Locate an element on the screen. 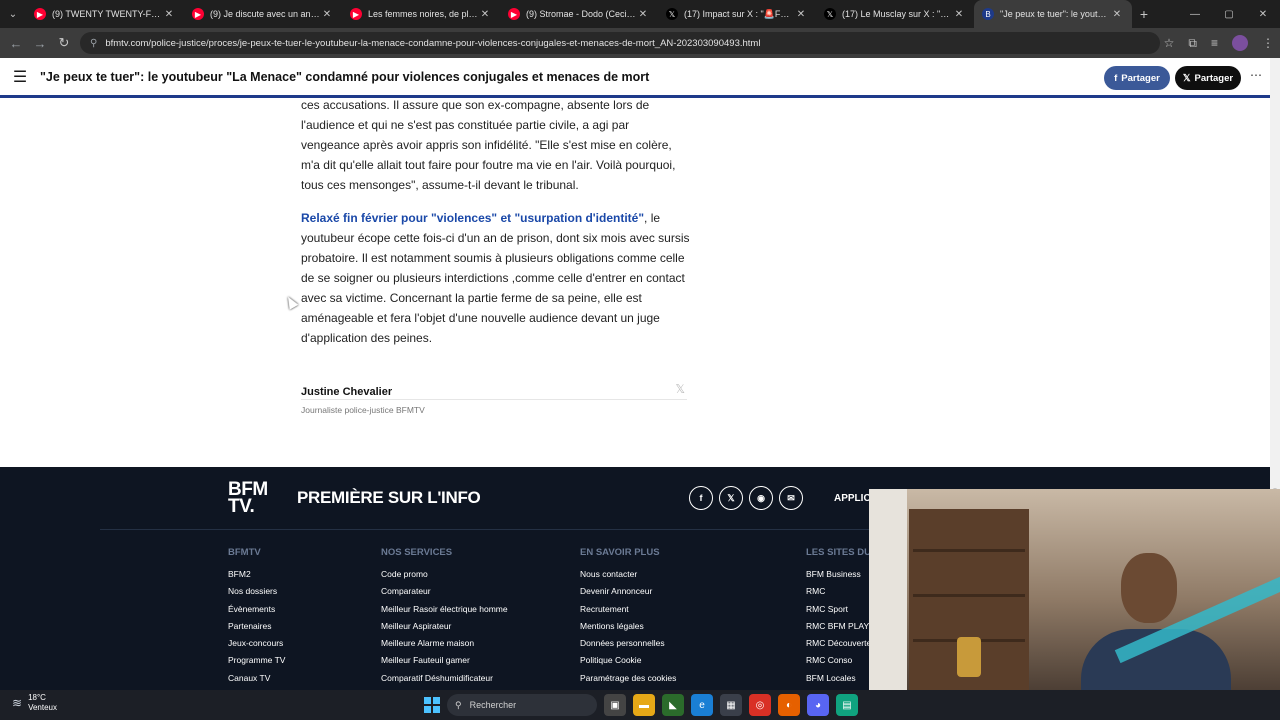  back-icon: ← is located at coordinates (16, 43).